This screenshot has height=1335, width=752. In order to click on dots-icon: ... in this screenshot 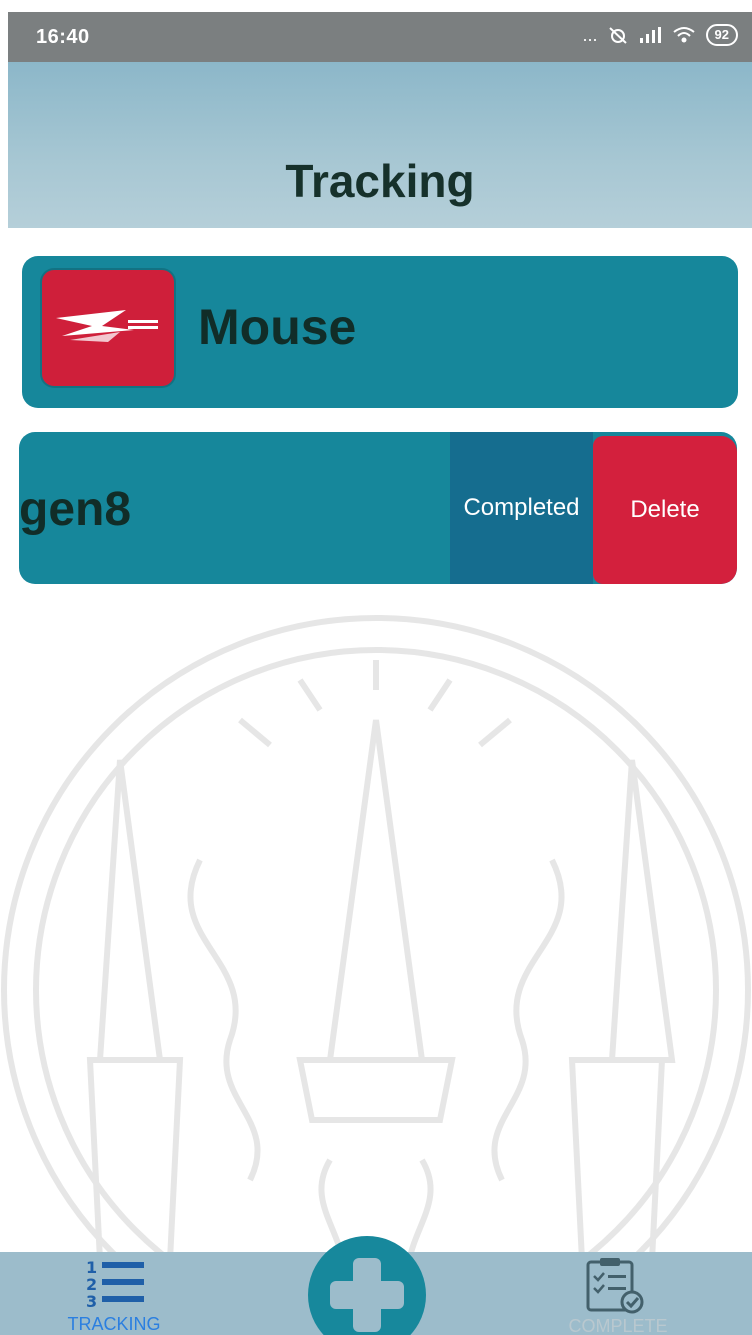, I will do `click(590, 34)`.